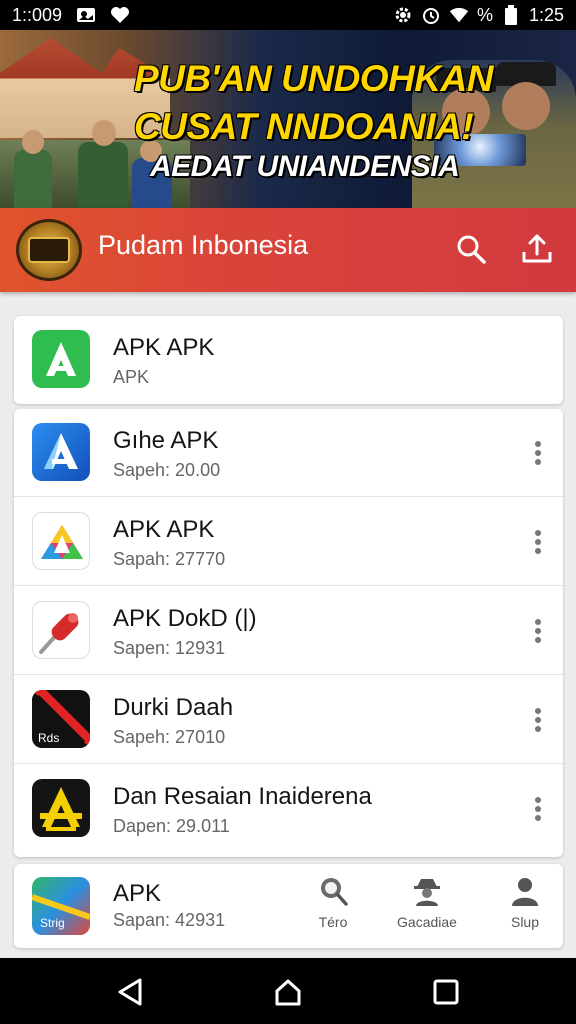 This screenshot has height=1024, width=576. Describe the element at coordinates (333, 922) in the screenshot. I see `tab-label: Téro` at that location.